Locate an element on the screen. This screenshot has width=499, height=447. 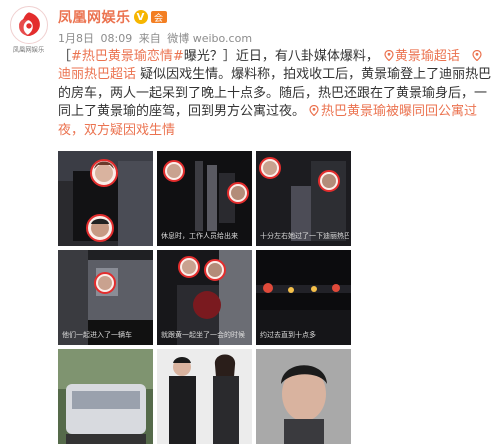
image-thumb-3: 十分左右她过了一下迪丽热巴 is located at coordinates (303, 198).